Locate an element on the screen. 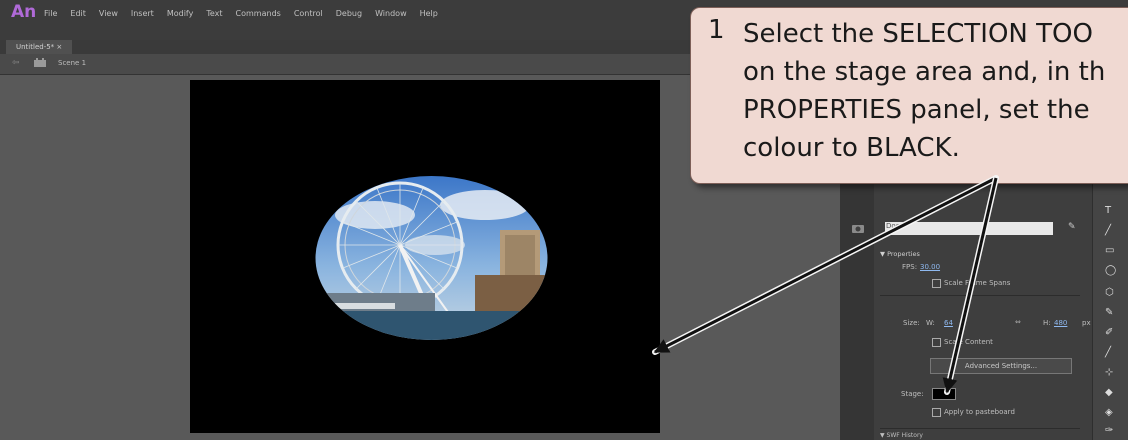  text-tool-icon: T is located at coordinates (1108, 210).